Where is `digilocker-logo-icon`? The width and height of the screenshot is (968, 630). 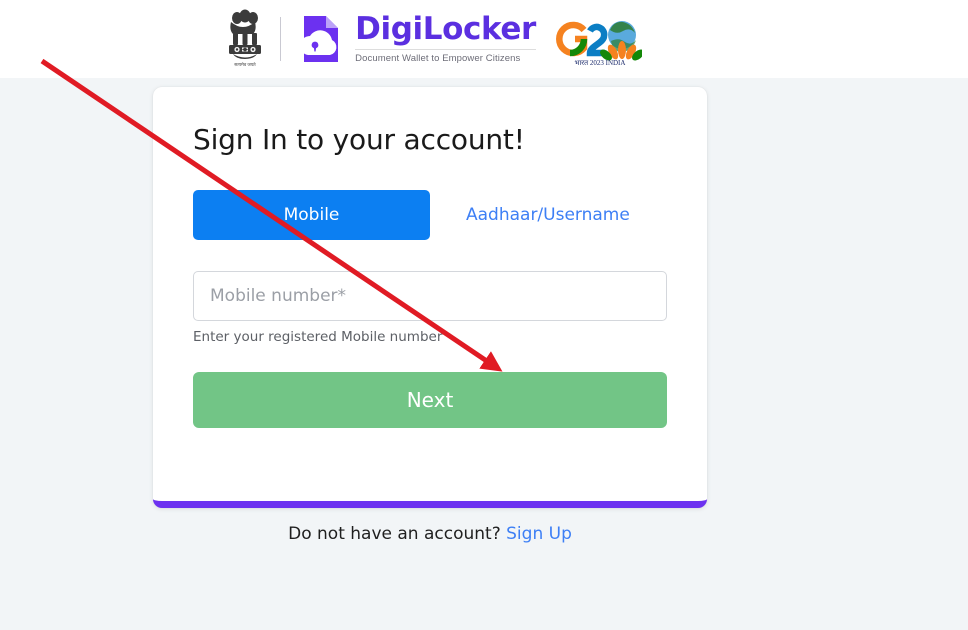 digilocker-logo-icon is located at coordinates (321, 39).